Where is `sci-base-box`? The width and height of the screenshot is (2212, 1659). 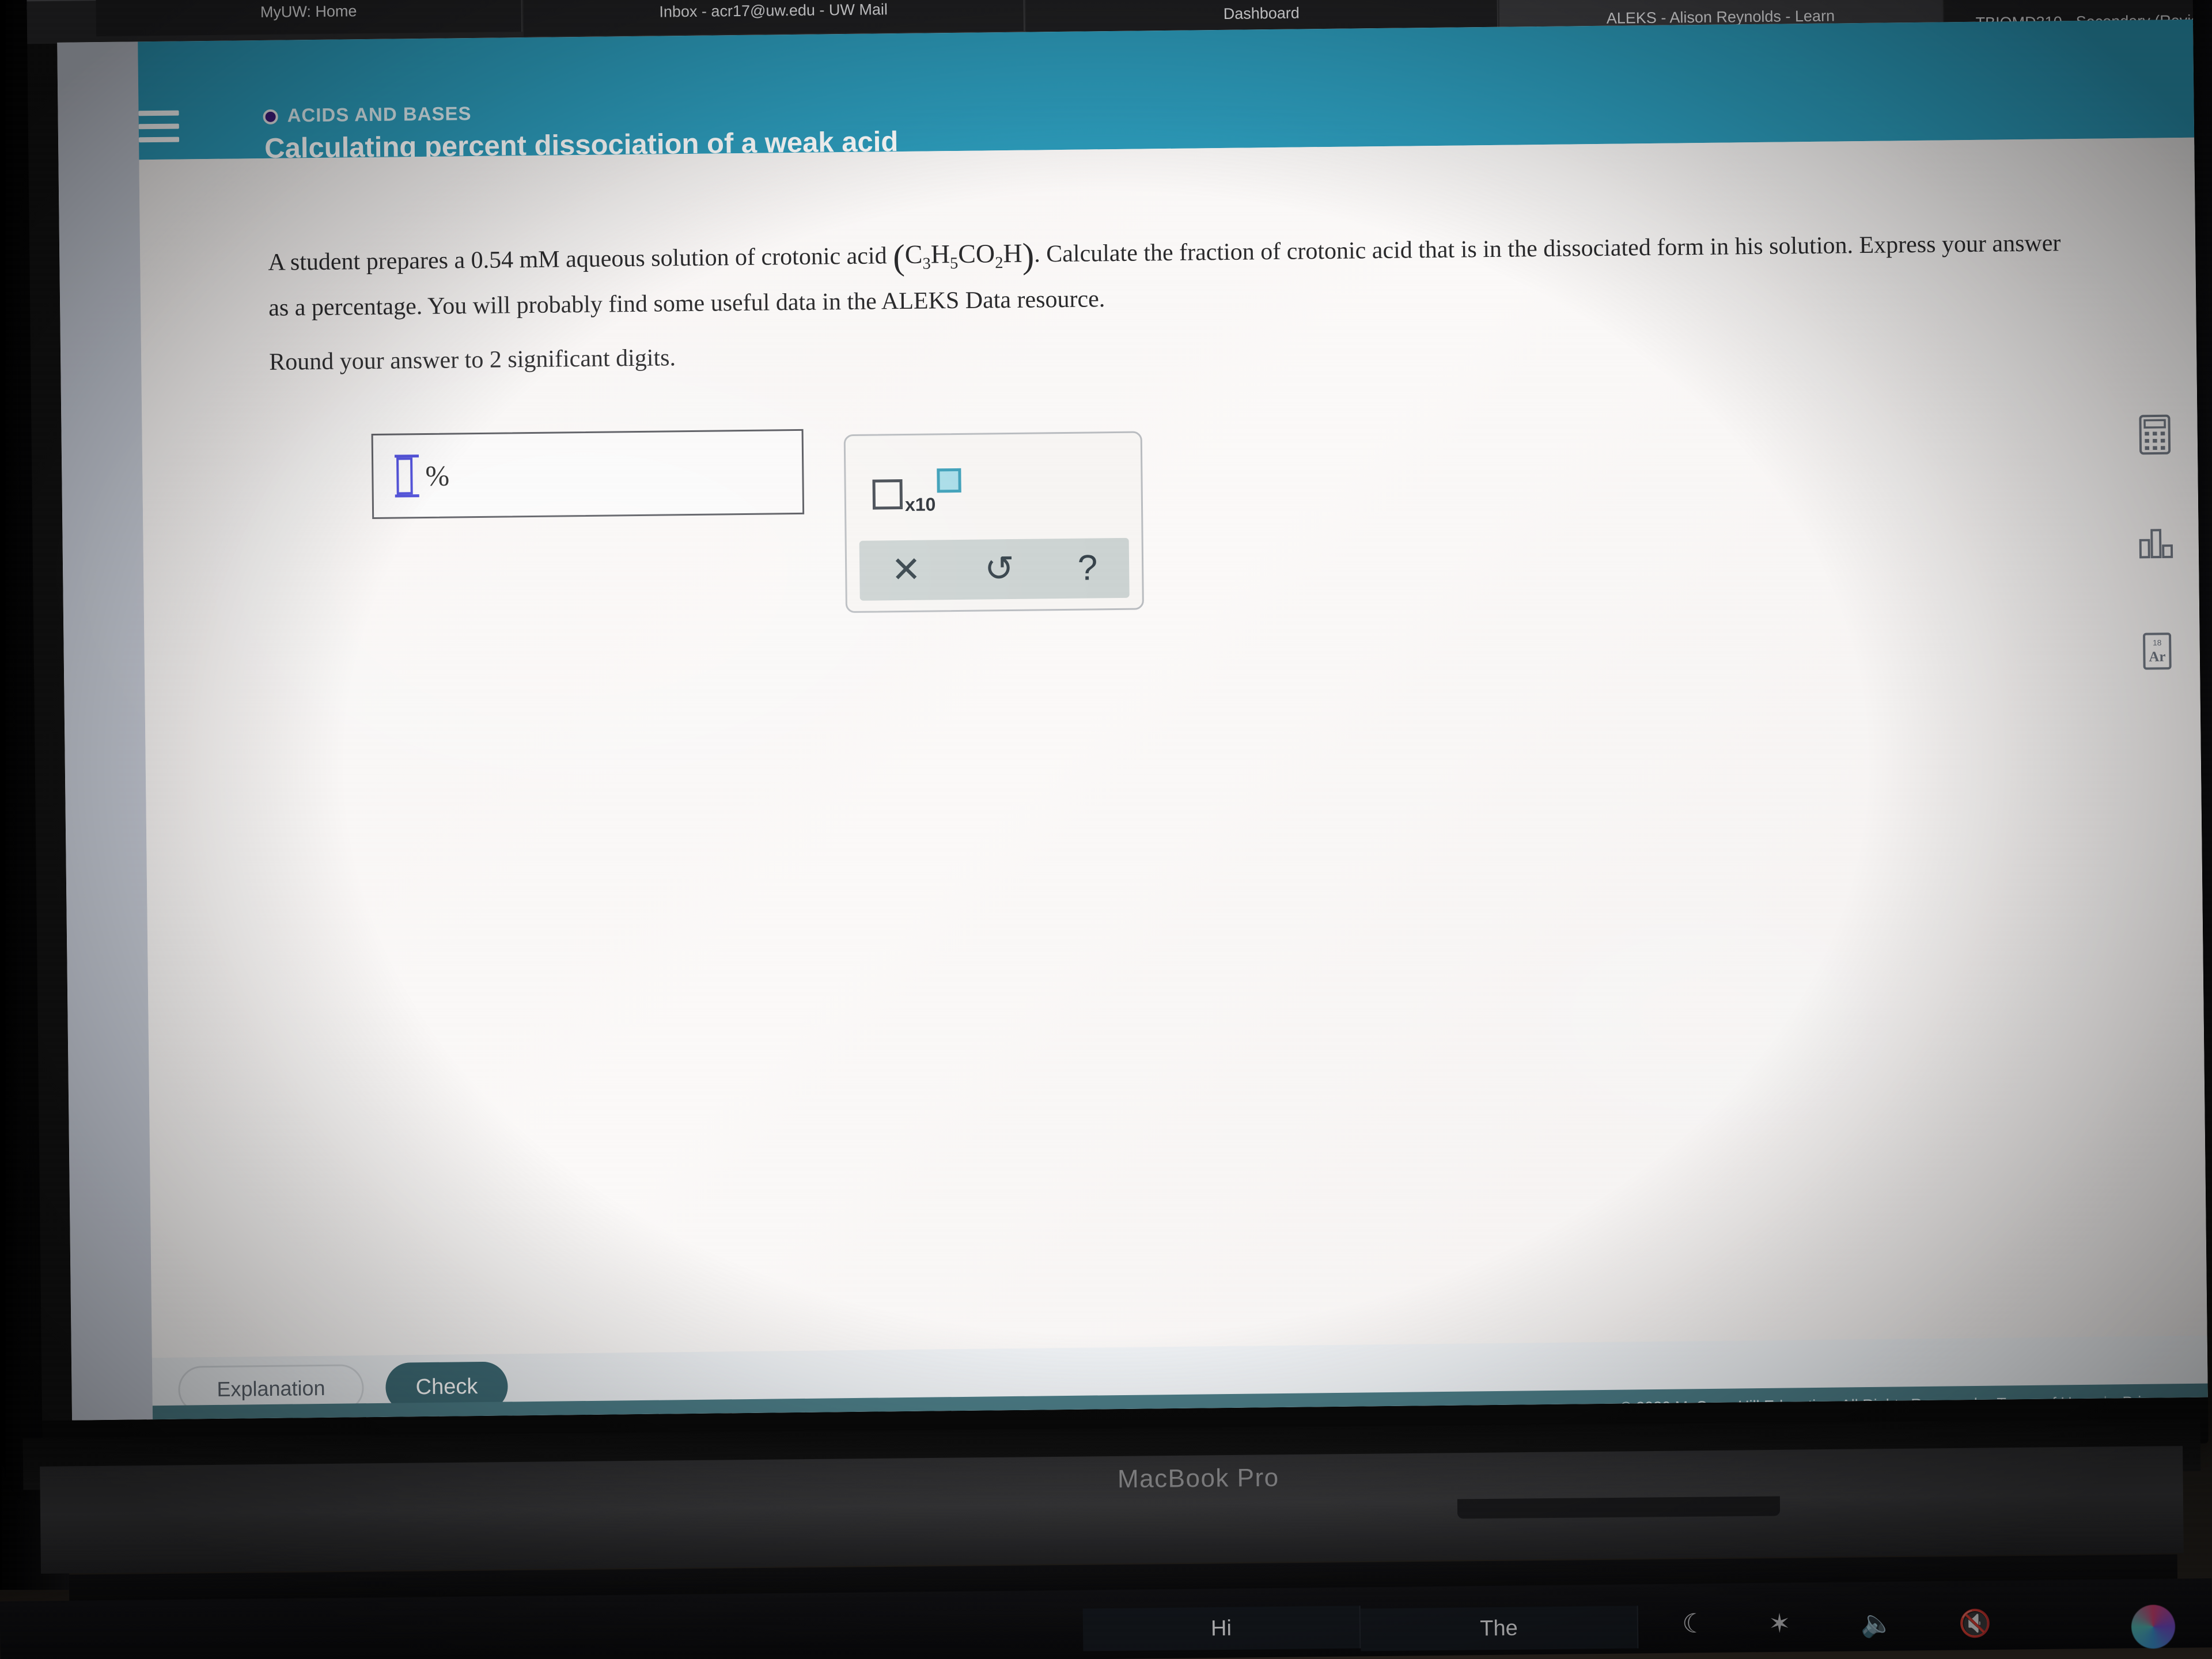 sci-base-box is located at coordinates (887, 494).